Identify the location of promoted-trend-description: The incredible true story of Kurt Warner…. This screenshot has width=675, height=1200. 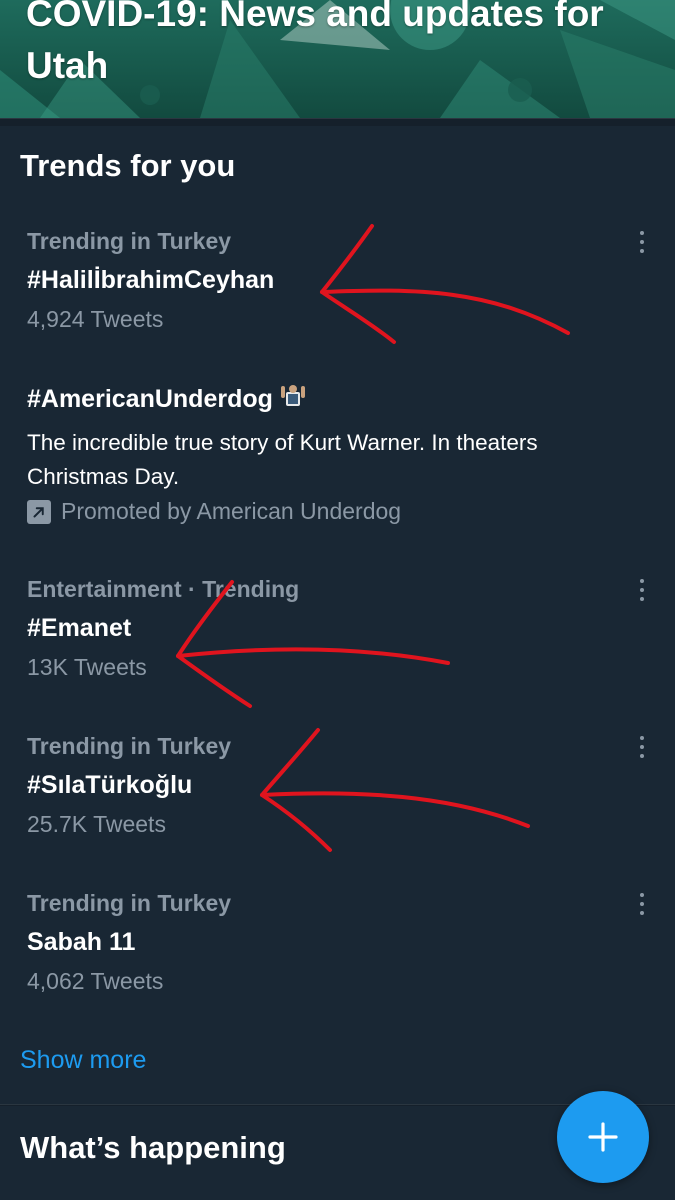
(282, 459).